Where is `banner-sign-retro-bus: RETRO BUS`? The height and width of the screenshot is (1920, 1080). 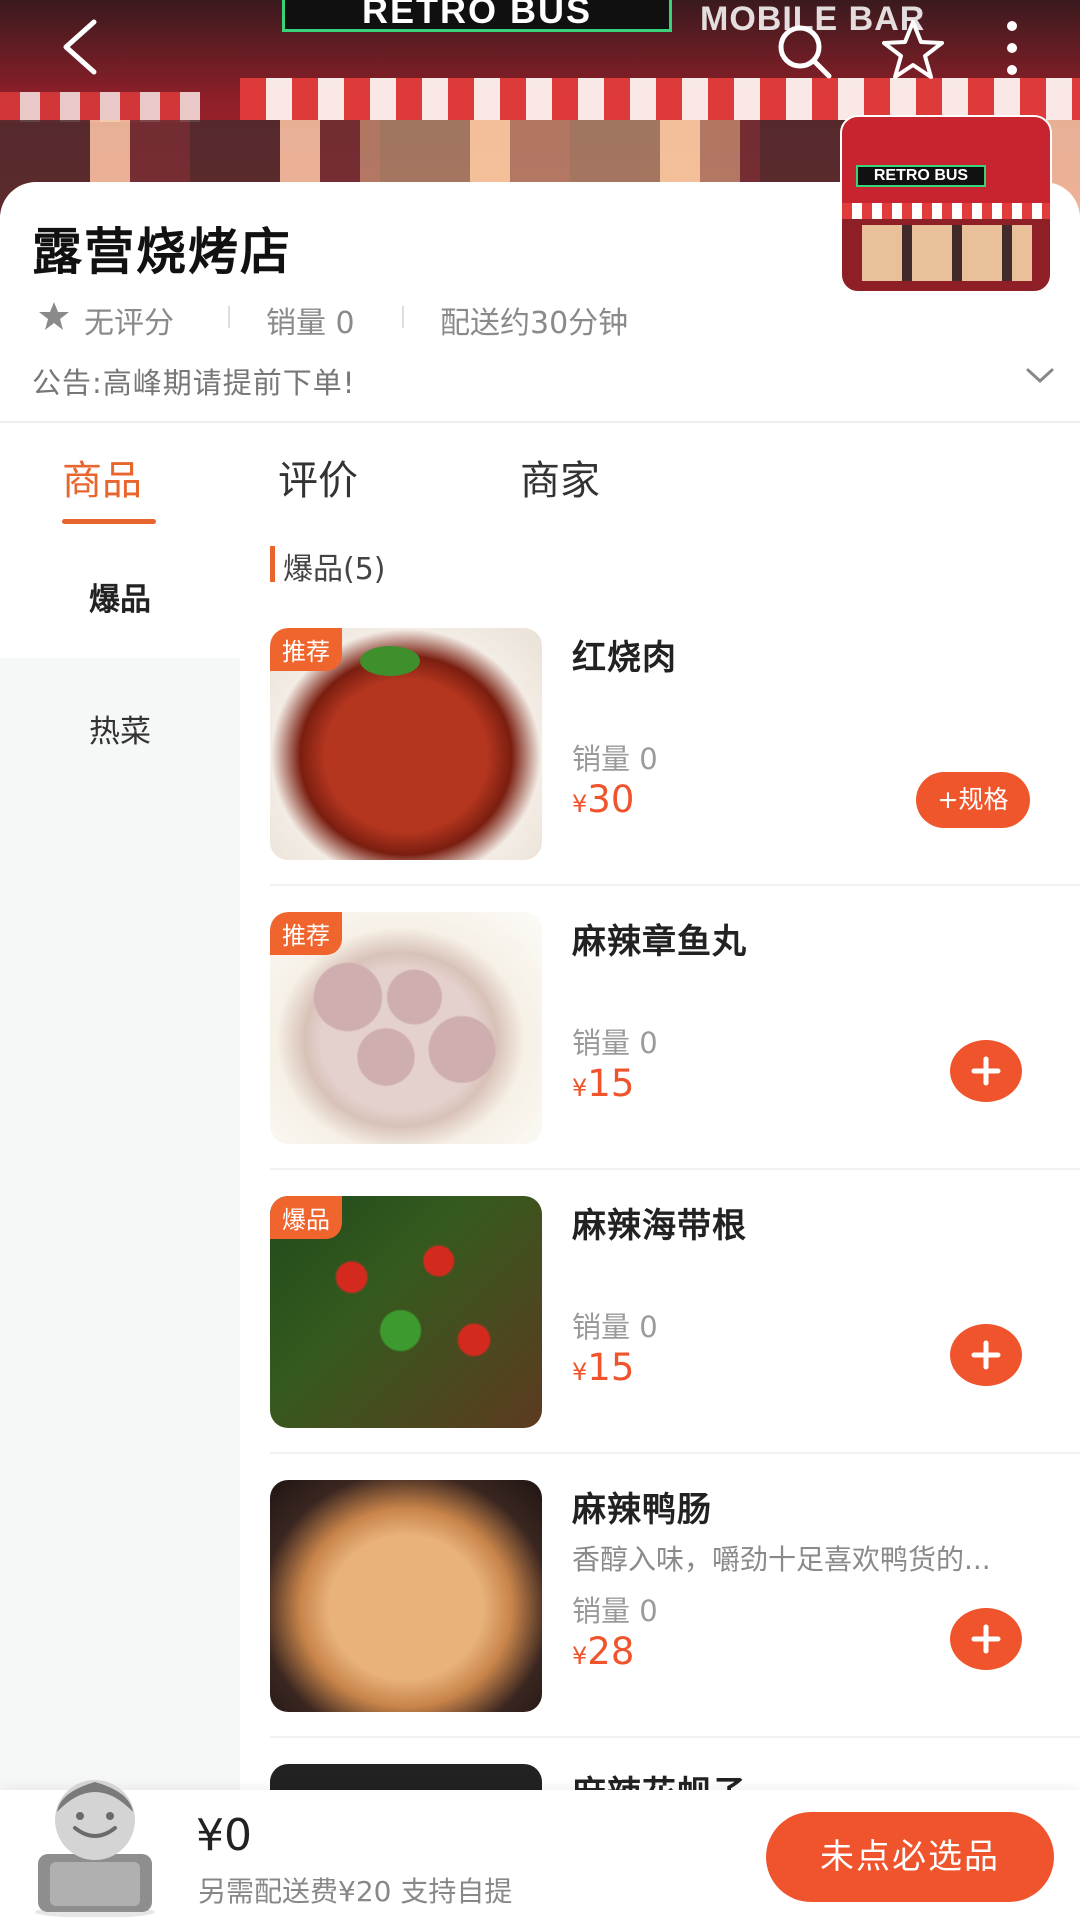
banner-sign-retro-bus: RETRO BUS is located at coordinates (477, 16).